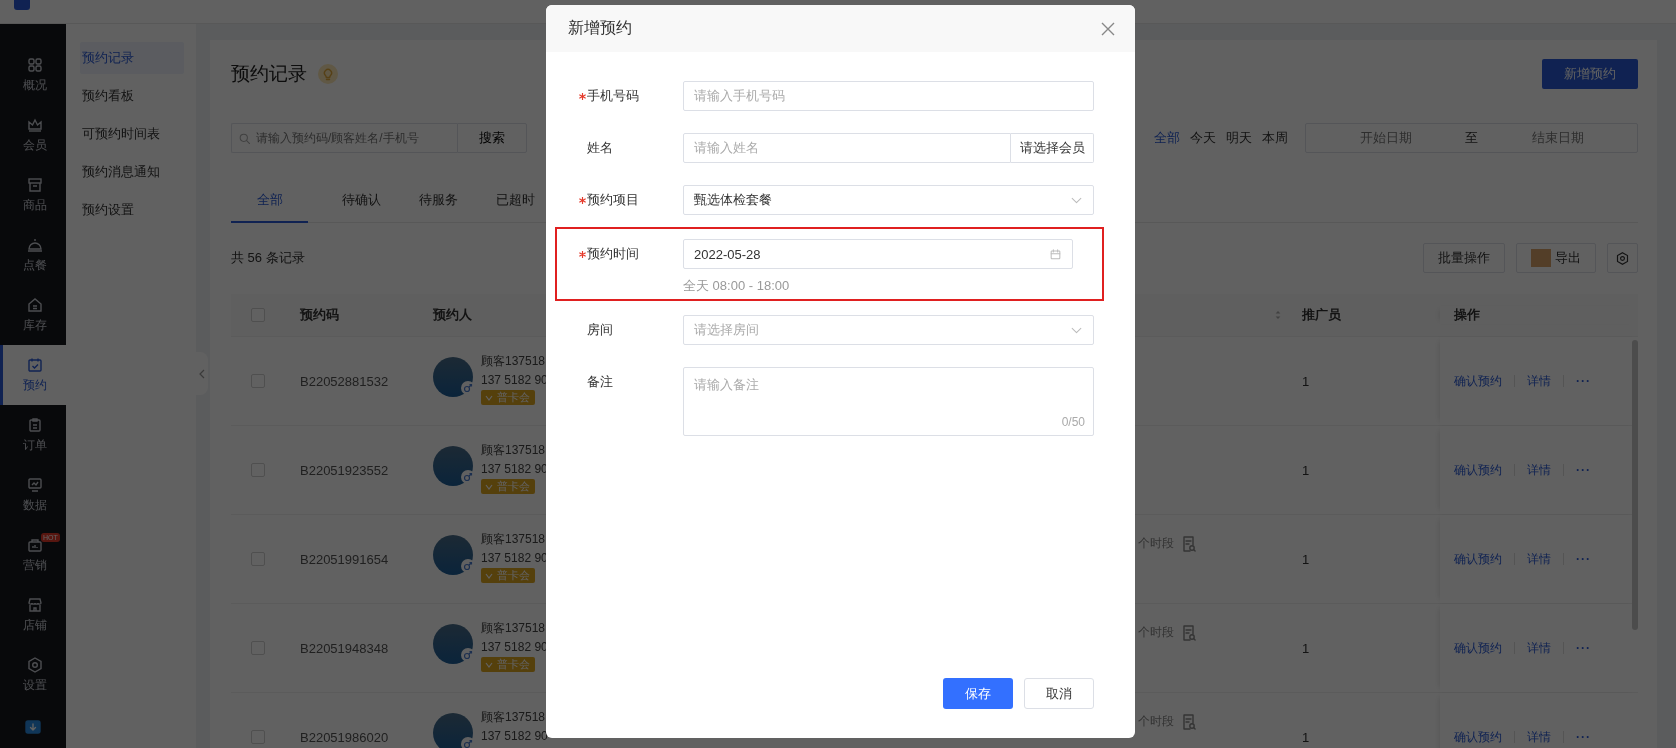 This screenshot has width=1676, height=748. I want to click on submenu-item: 预约设置, so click(132, 210).